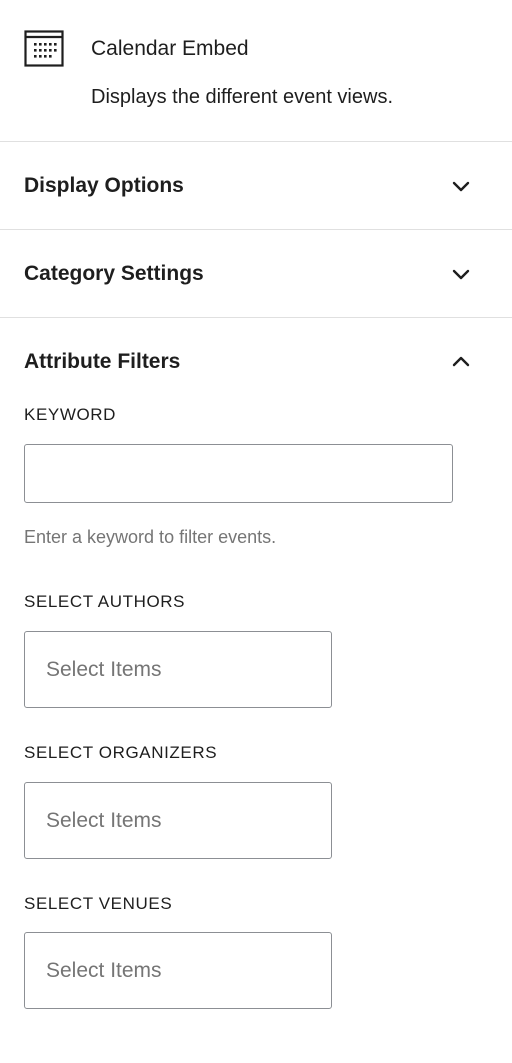 The width and height of the screenshot is (512, 1063). I want to click on chevron-up-icon, so click(461, 361).